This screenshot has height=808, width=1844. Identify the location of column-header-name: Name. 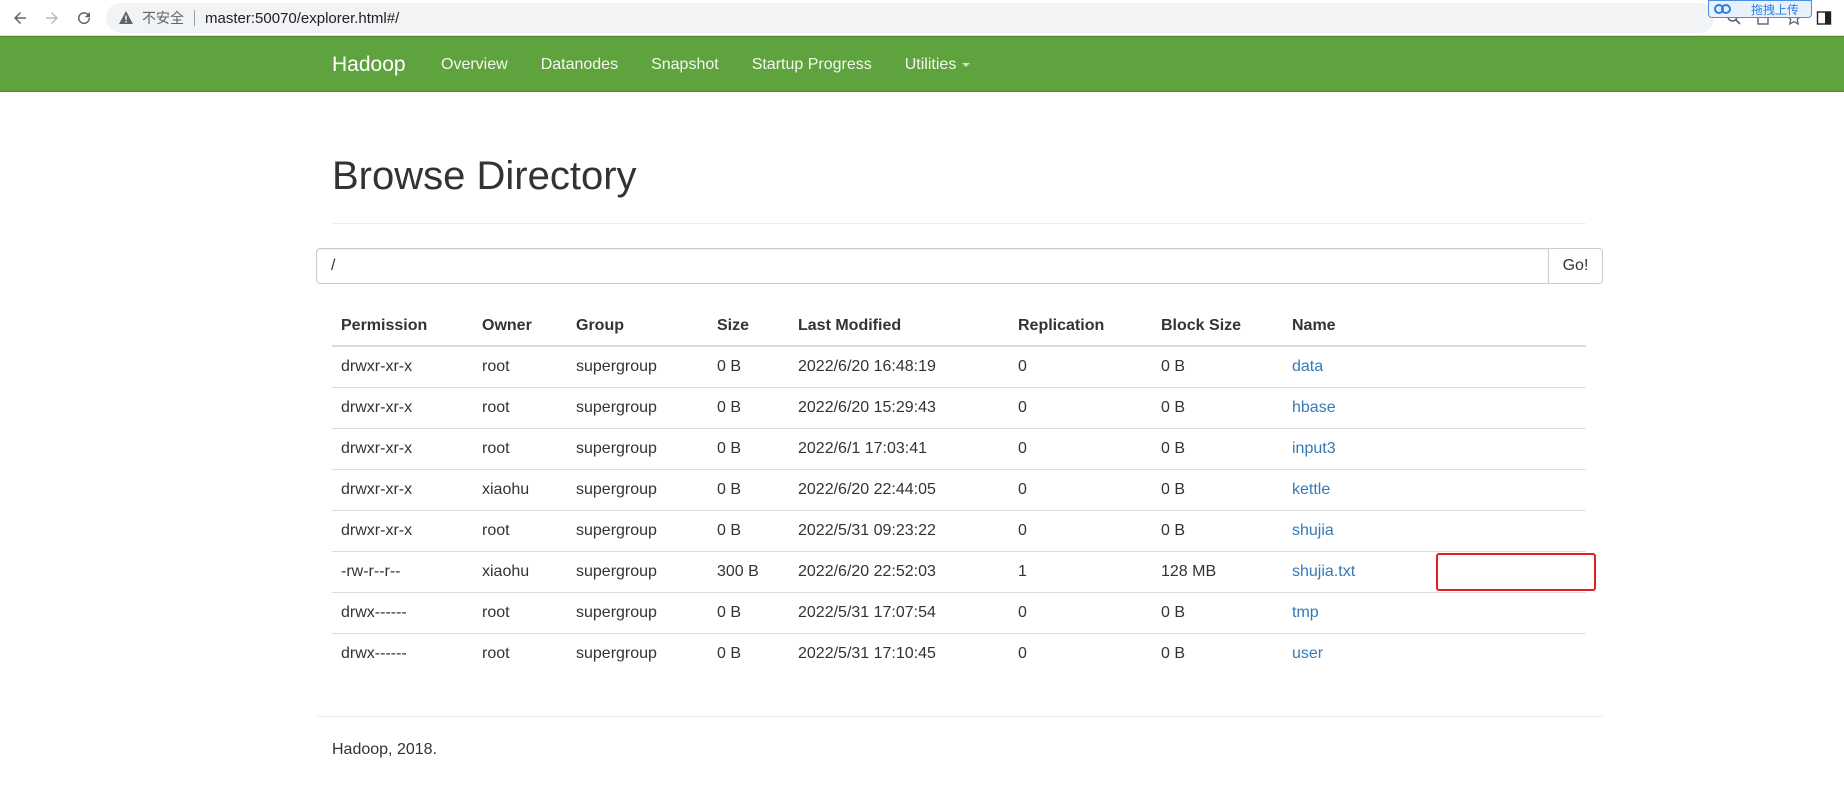
(1434, 326).